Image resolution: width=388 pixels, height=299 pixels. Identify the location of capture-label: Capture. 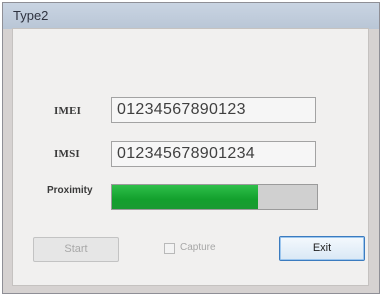
(198, 247).